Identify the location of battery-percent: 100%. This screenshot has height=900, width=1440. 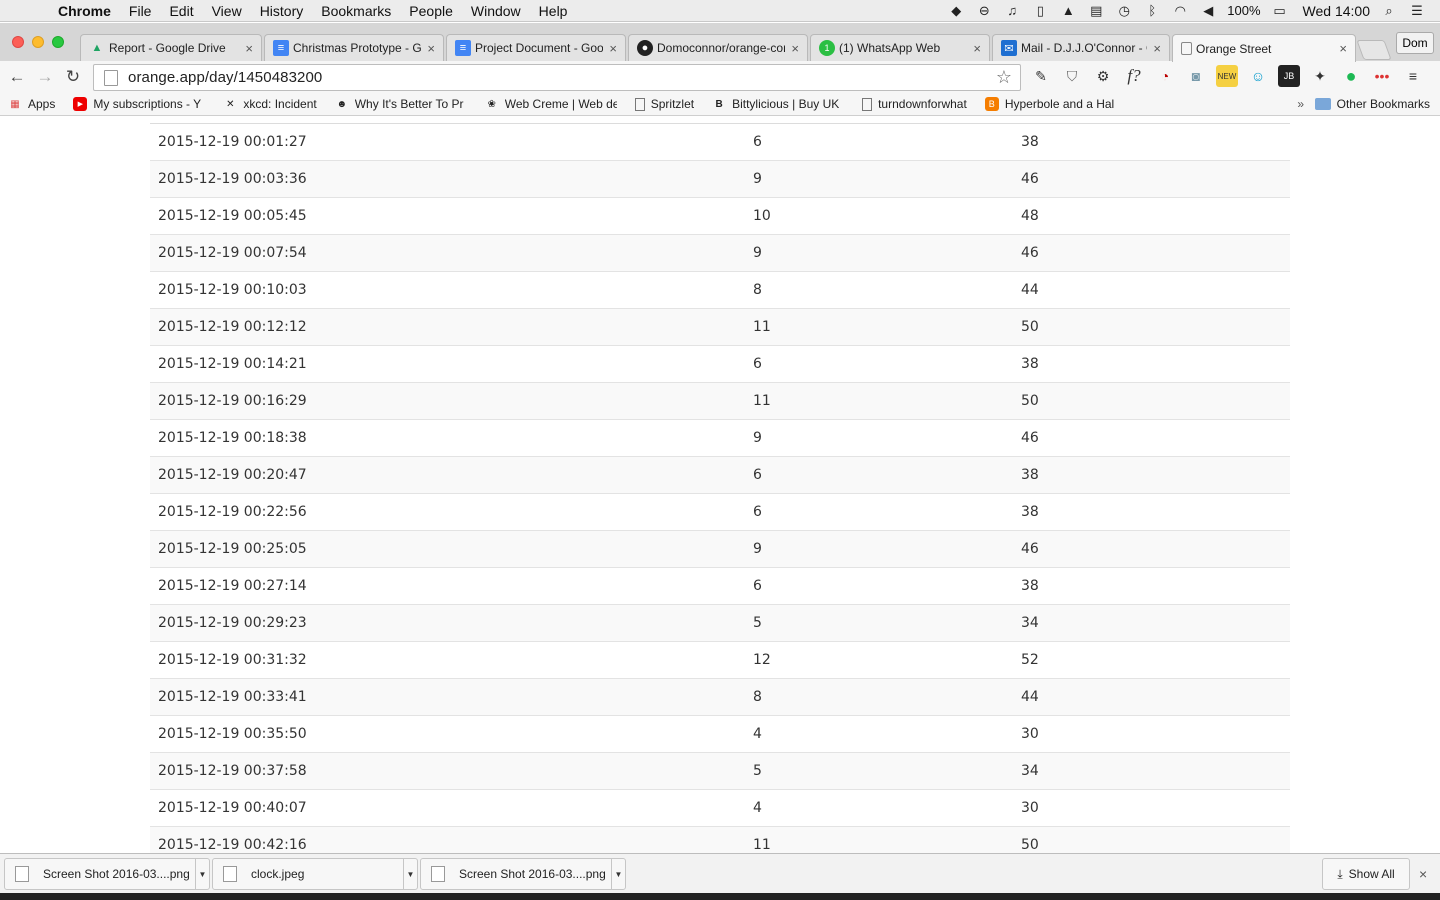
(1243, 10).